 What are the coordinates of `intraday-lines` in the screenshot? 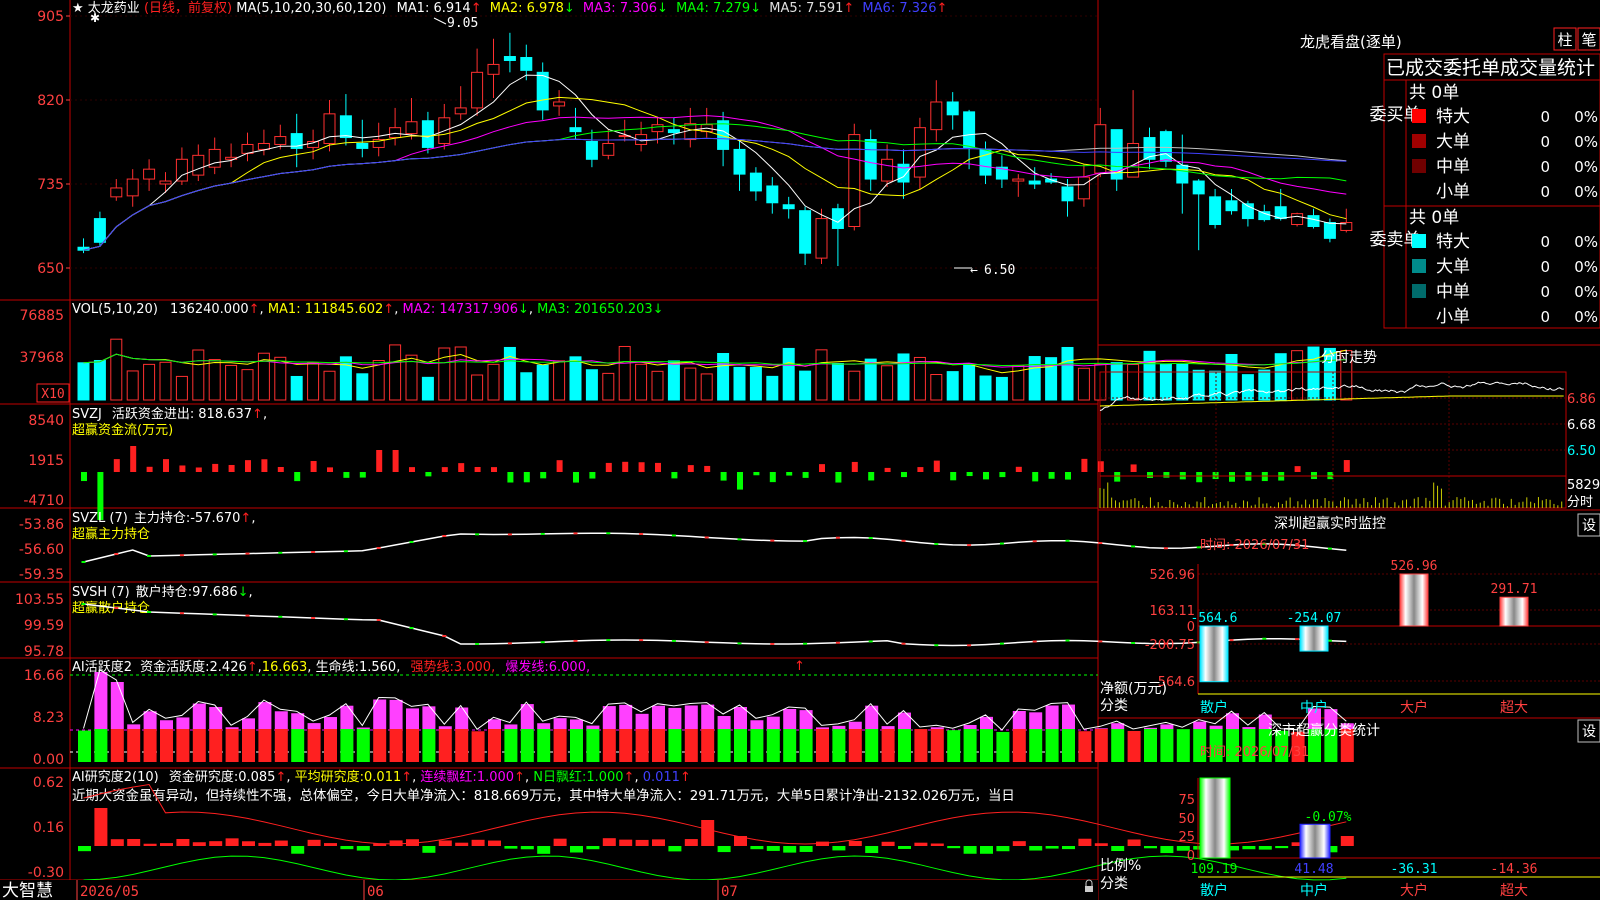 It's located at (1331, 444).